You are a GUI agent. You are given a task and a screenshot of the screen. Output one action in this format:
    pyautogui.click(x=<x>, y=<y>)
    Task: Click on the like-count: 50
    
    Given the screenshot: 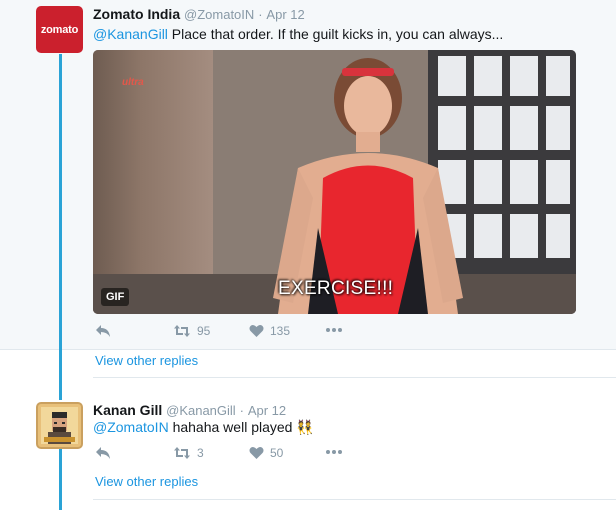 What is the action you would take?
    pyautogui.click(x=277, y=453)
    